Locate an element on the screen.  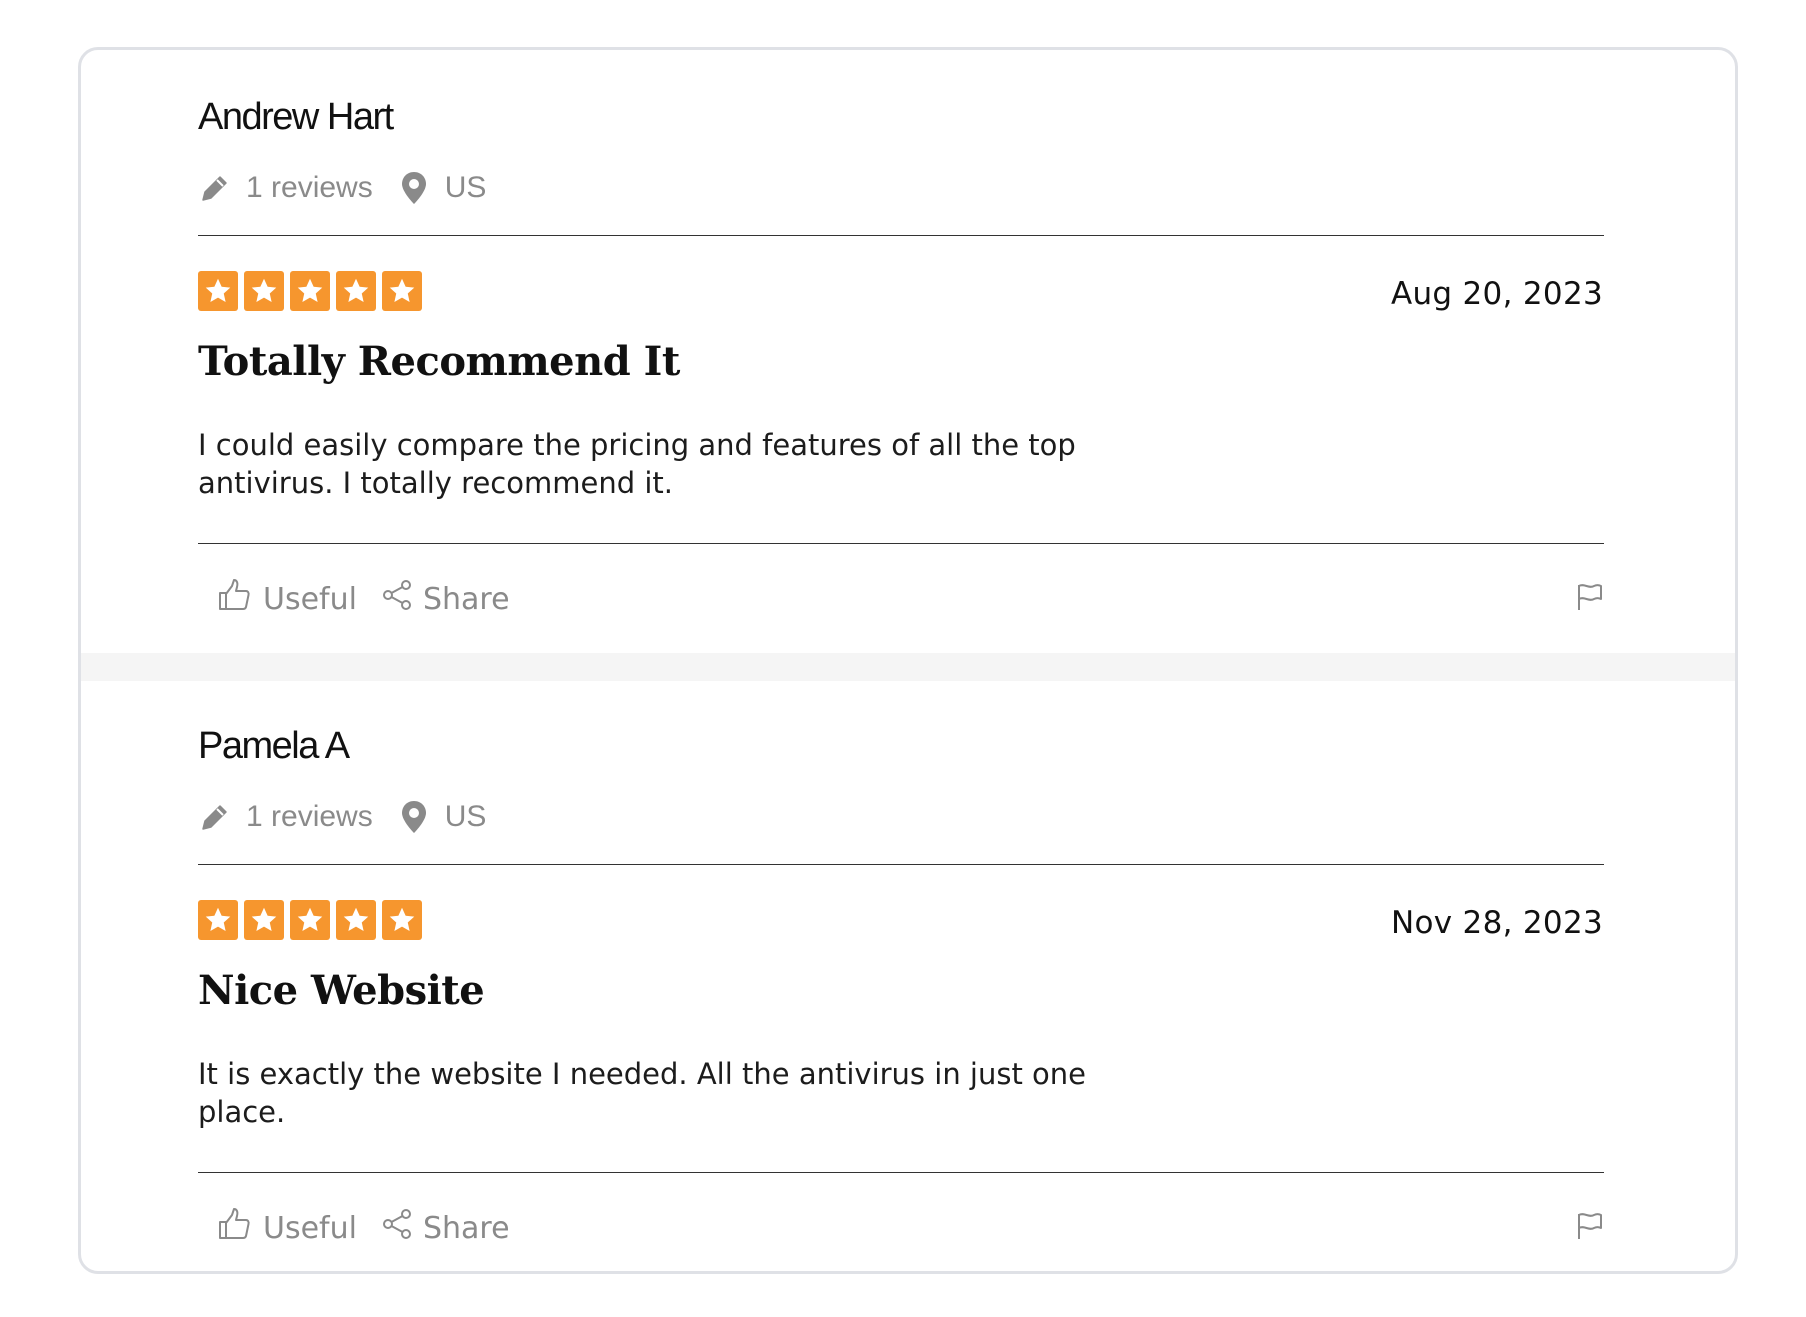
review-date: Aug 20, 2023 is located at coordinates (1496, 294).